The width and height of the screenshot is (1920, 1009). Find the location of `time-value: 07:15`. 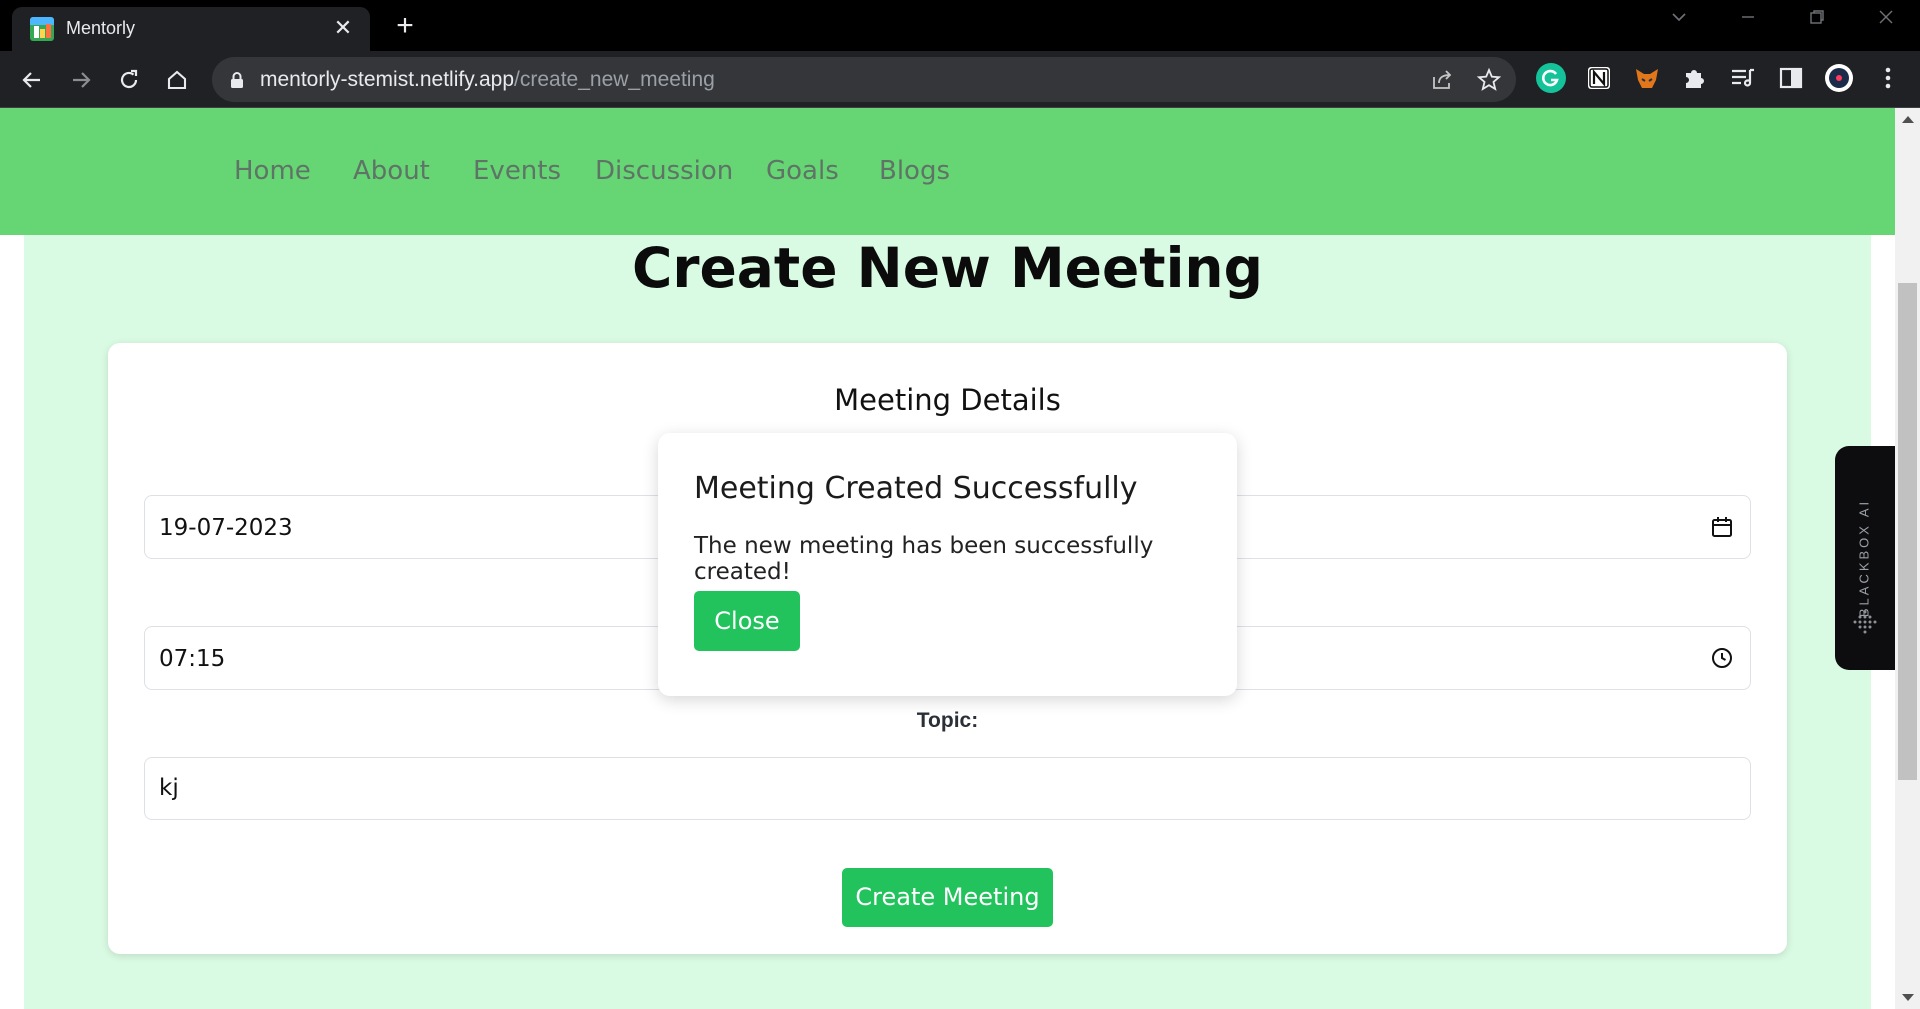

time-value: 07:15 is located at coordinates (192, 659).